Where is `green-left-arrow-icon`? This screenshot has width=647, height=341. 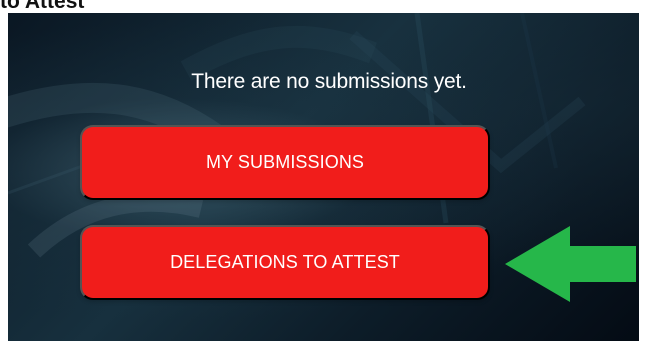 green-left-arrow-icon is located at coordinates (570, 264).